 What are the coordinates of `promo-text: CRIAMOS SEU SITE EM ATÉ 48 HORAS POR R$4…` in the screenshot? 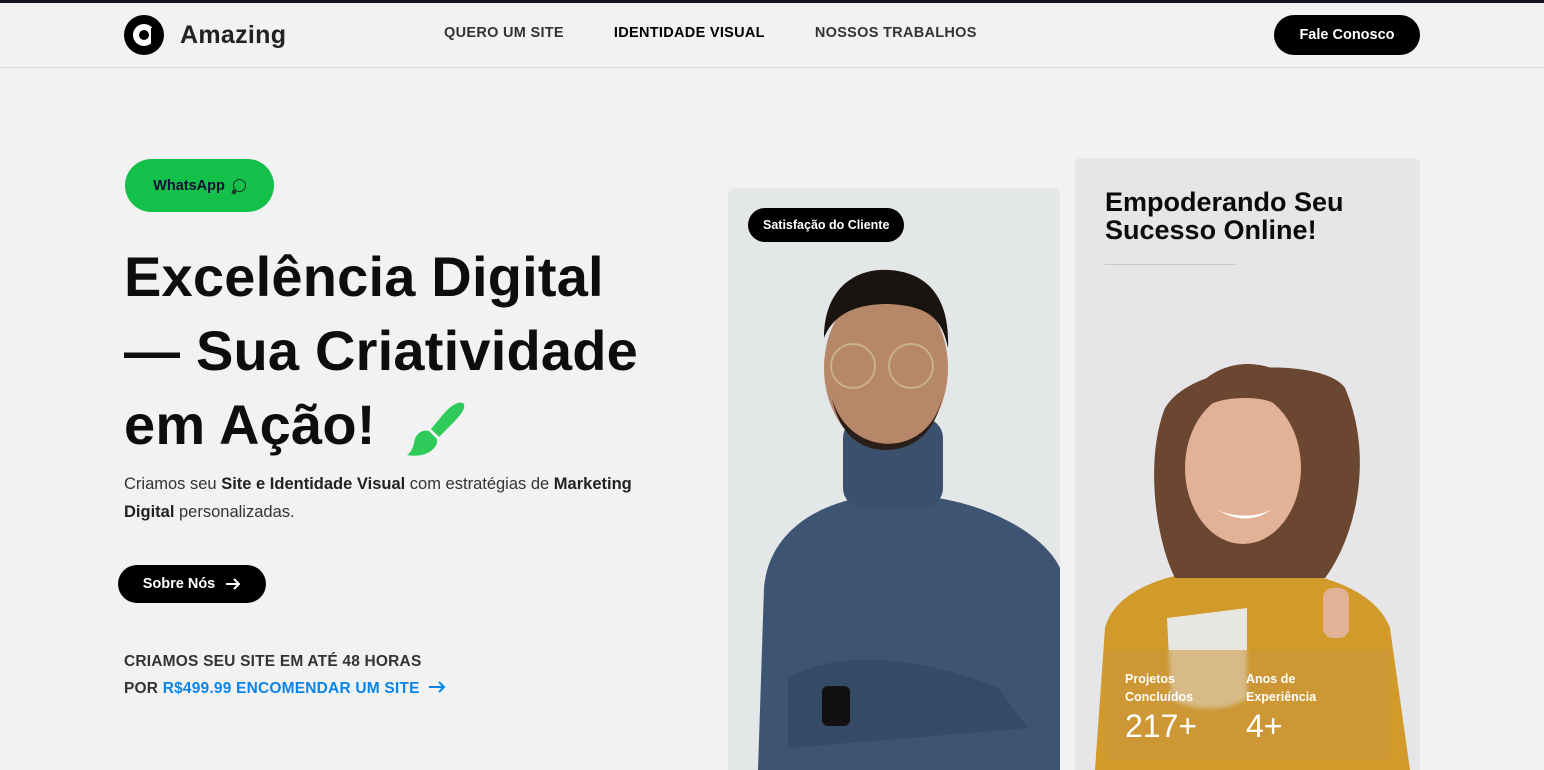 It's located at (285, 675).